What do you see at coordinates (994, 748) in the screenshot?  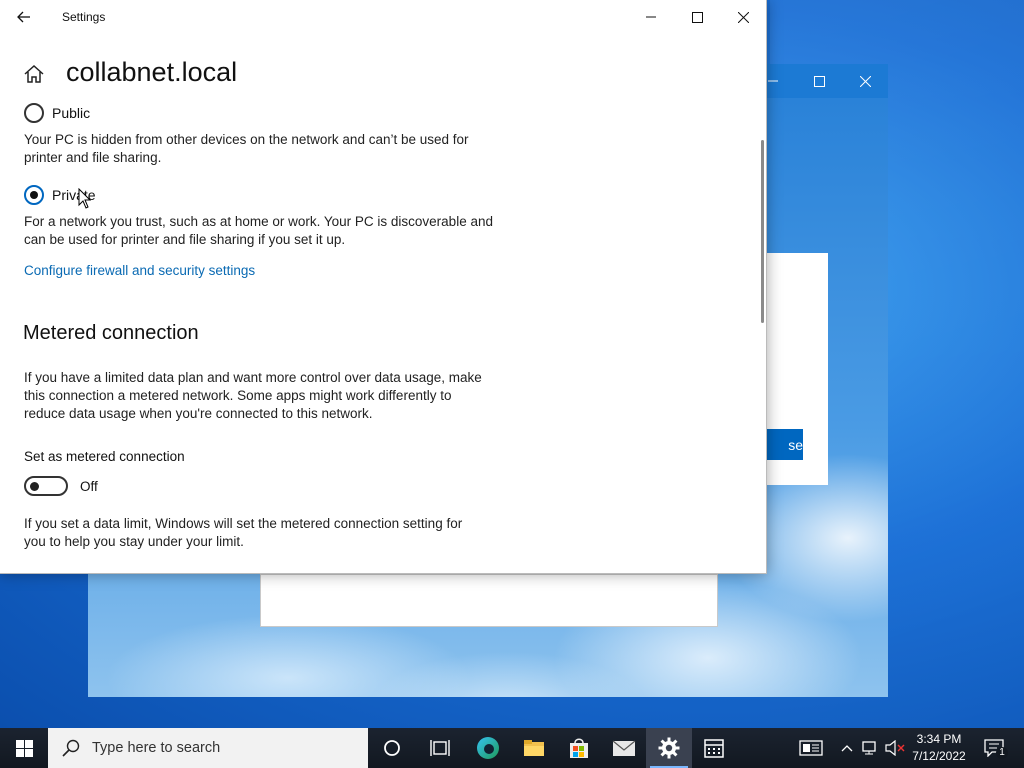 I see `notification-center-icon: 1` at bounding box center [994, 748].